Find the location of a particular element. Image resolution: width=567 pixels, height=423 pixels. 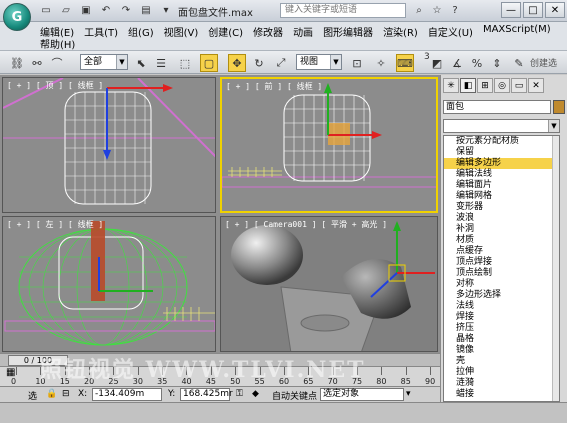

motion-tab-icon: ◎ is located at coordinates (502, 85).